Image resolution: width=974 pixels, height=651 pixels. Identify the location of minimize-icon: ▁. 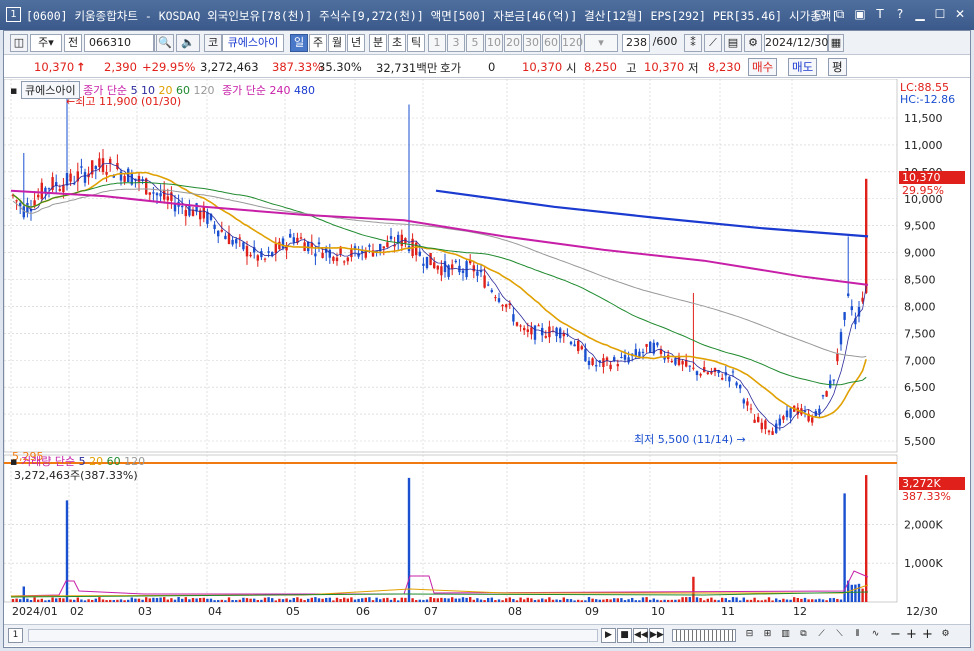
(920, 14).